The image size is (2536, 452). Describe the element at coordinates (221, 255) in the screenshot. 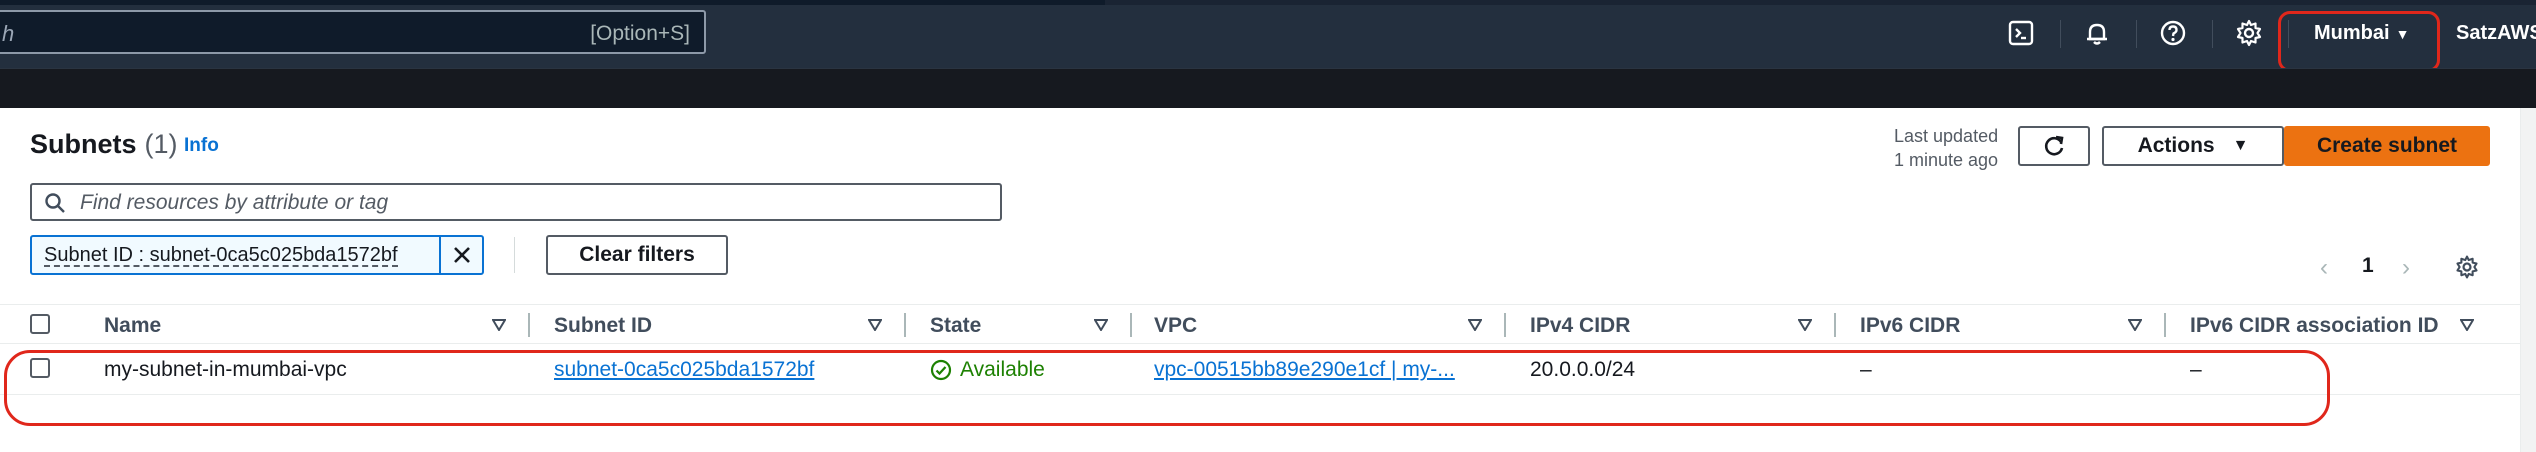

I see `filter-token-label: Subnet ID : subnet-0ca5c025bda1572bf` at that location.